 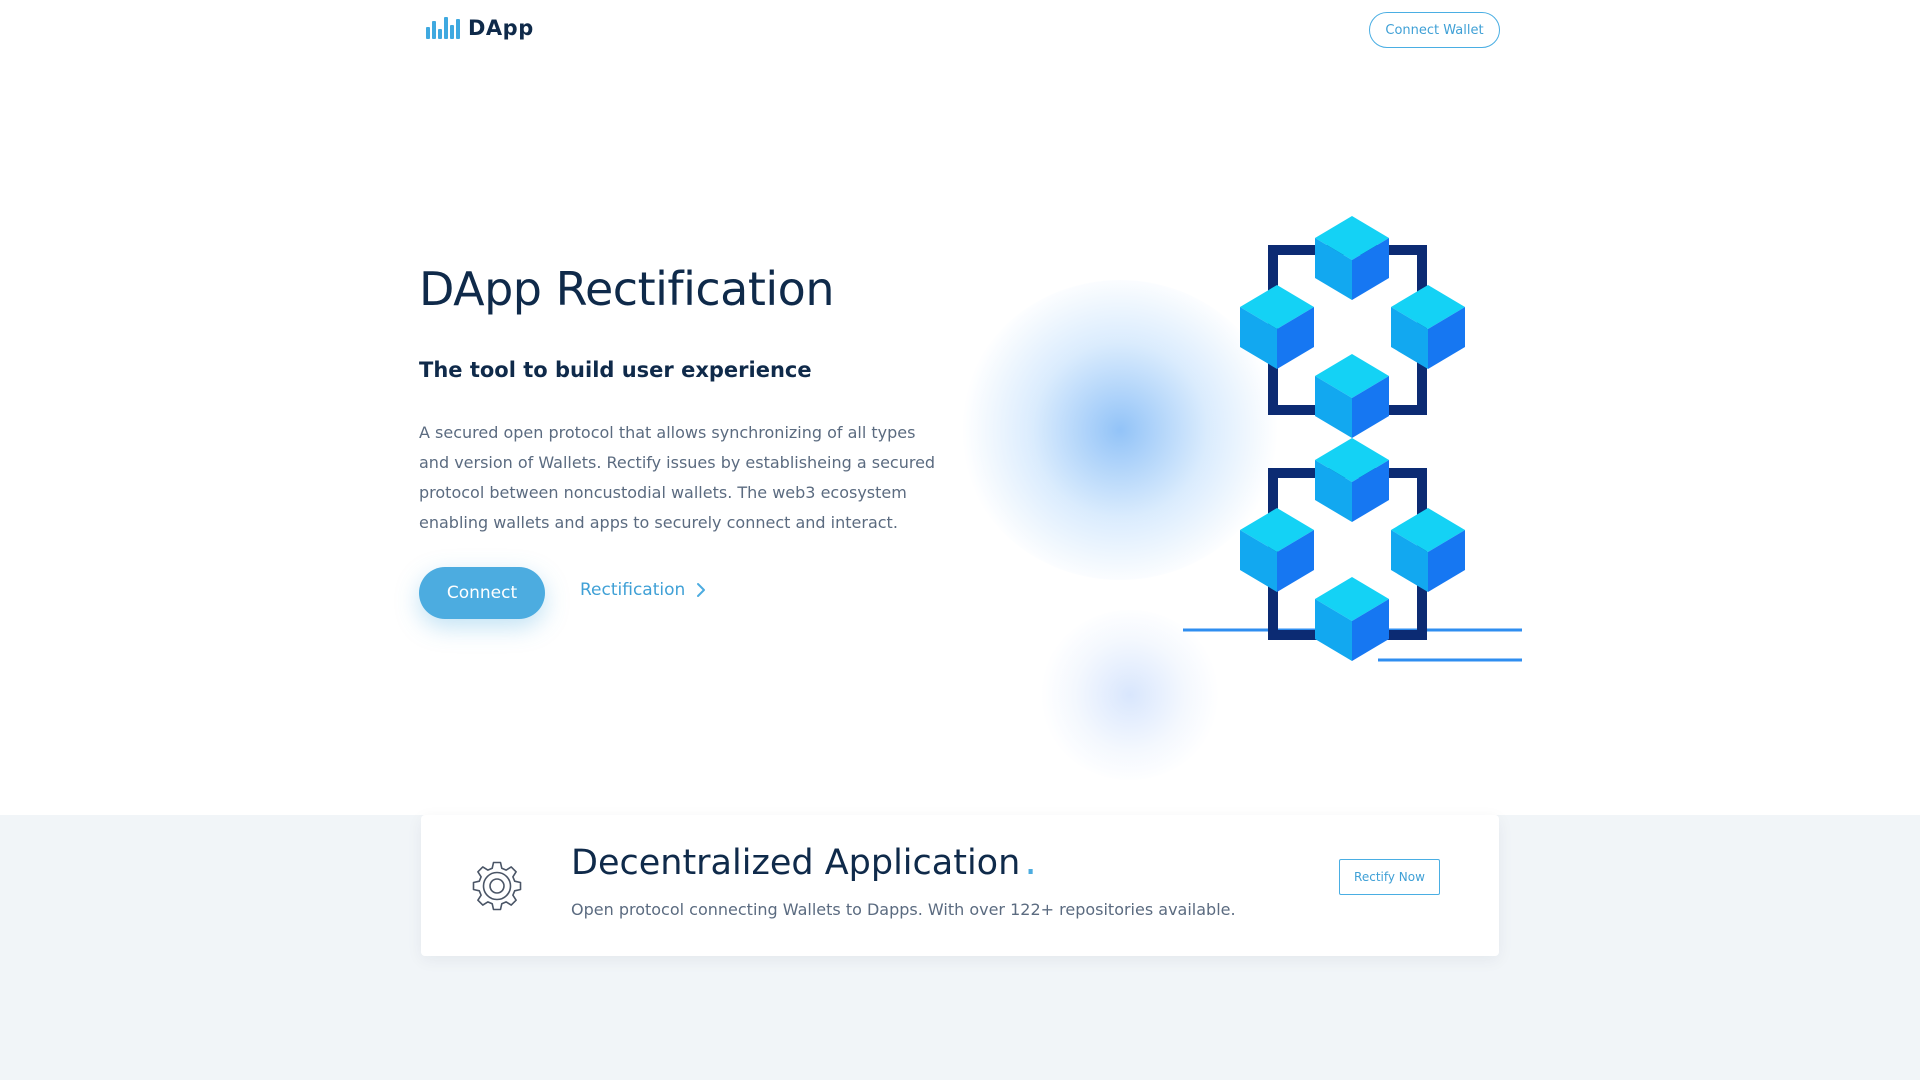 I want to click on feature-card-title: Decentralized Application ., so click(x=804, y=862).